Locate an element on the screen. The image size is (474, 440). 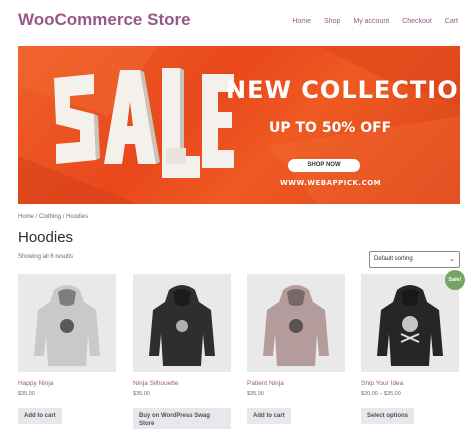
breadcrumb-home: Home is located at coordinates (26, 217).